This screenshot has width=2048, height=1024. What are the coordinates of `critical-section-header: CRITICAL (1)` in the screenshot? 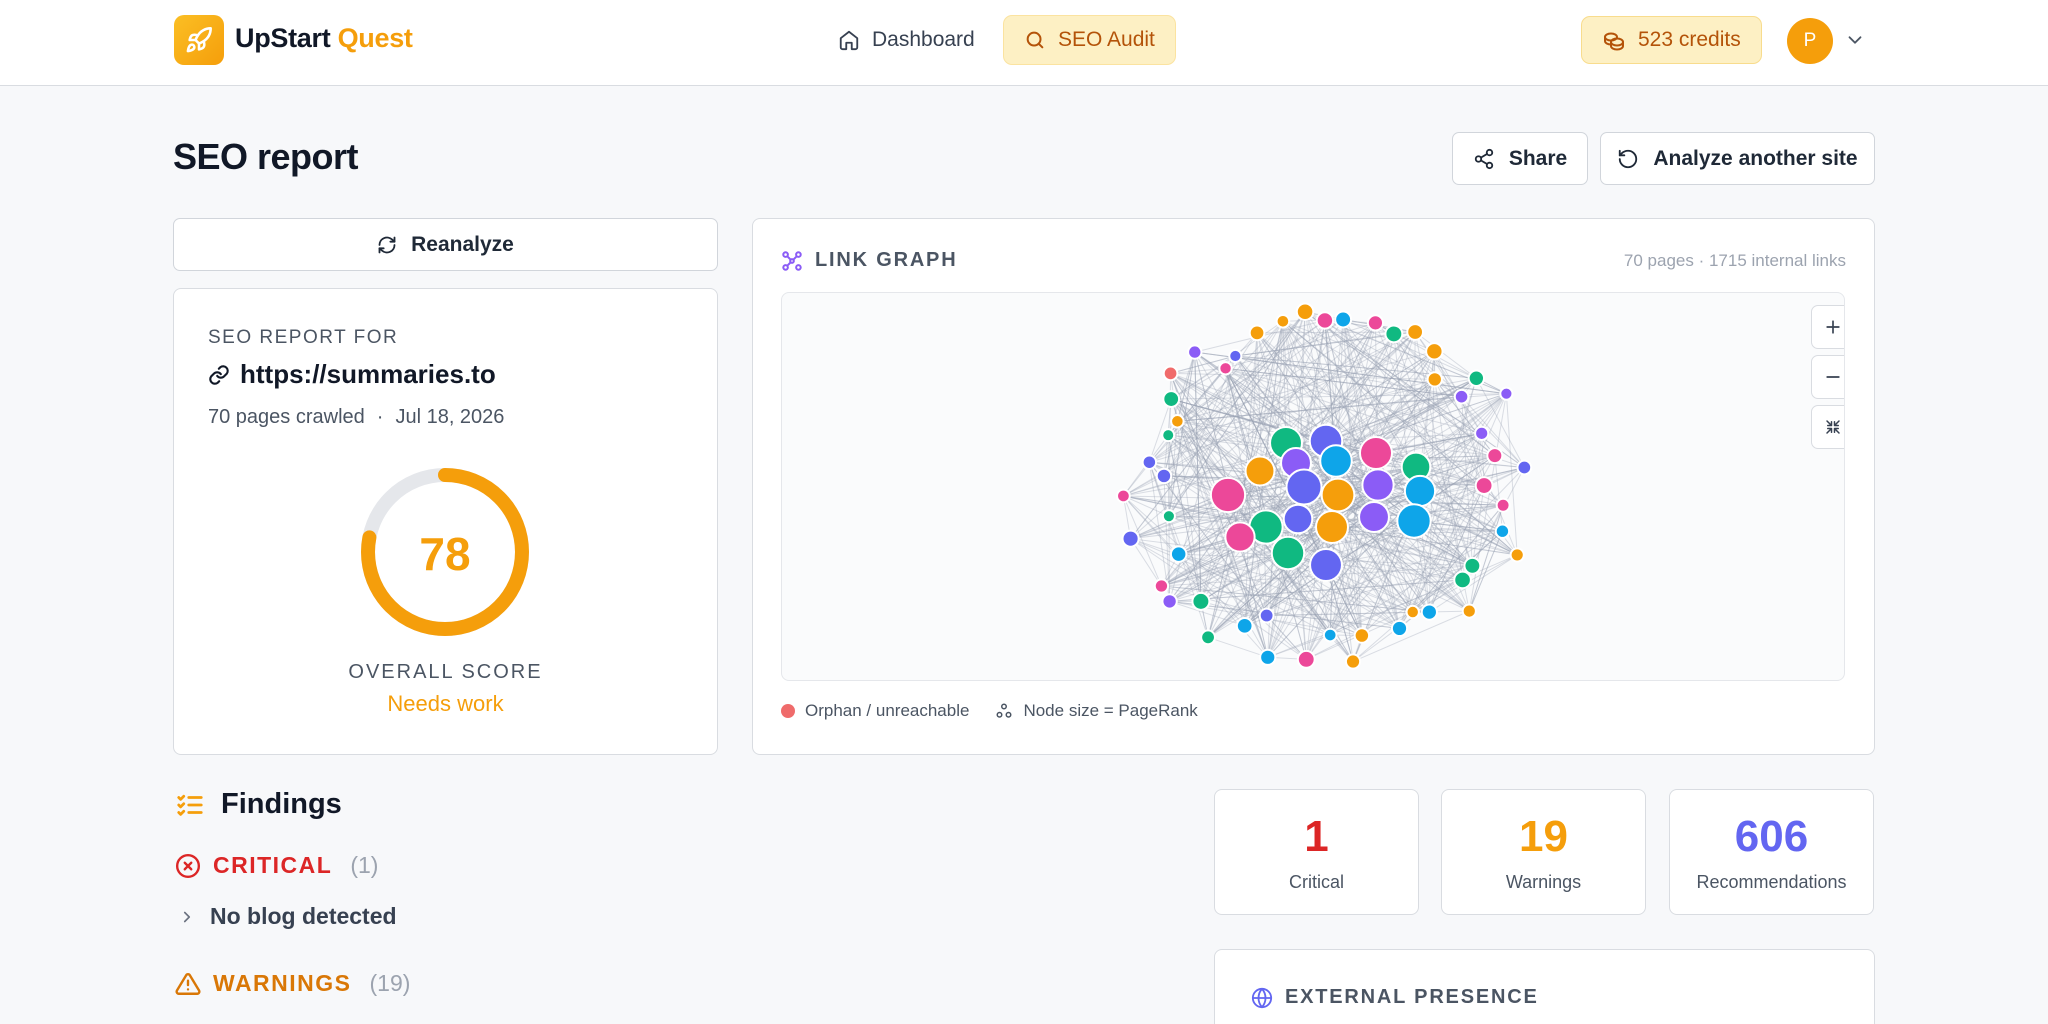 It's located at (276, 865).